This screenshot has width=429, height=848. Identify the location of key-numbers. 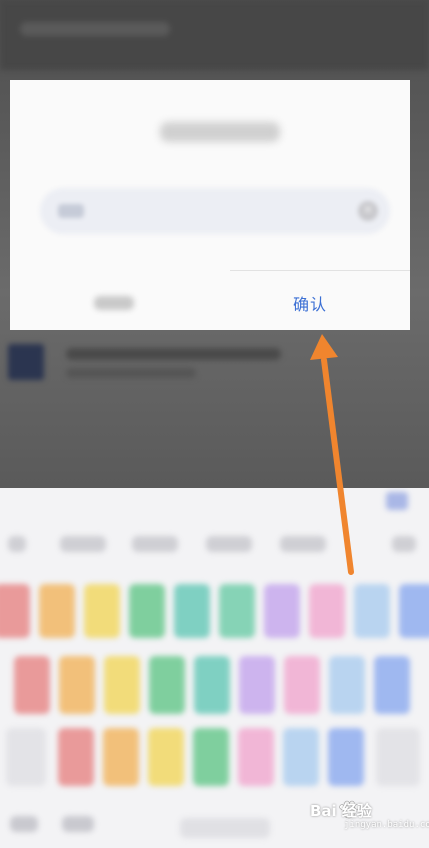
(78, 824).